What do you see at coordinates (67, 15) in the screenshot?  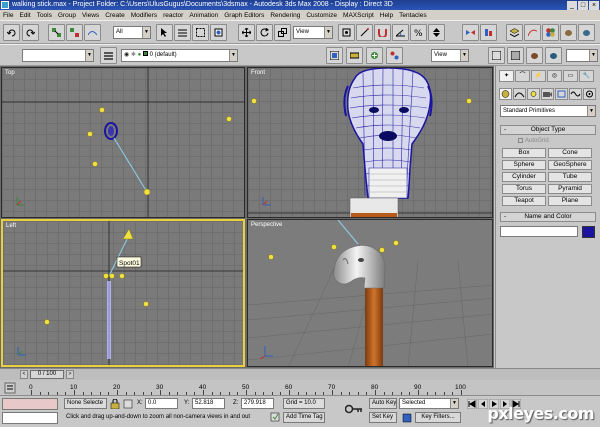 I see `menu-group: Group` at bounding box center [67, 15].